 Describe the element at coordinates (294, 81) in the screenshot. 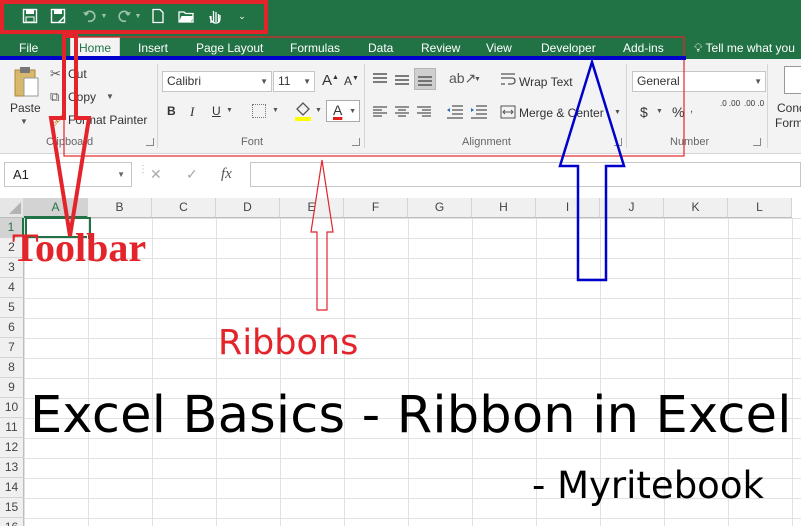

I see `font-size-select: 11 ▼` at that location.